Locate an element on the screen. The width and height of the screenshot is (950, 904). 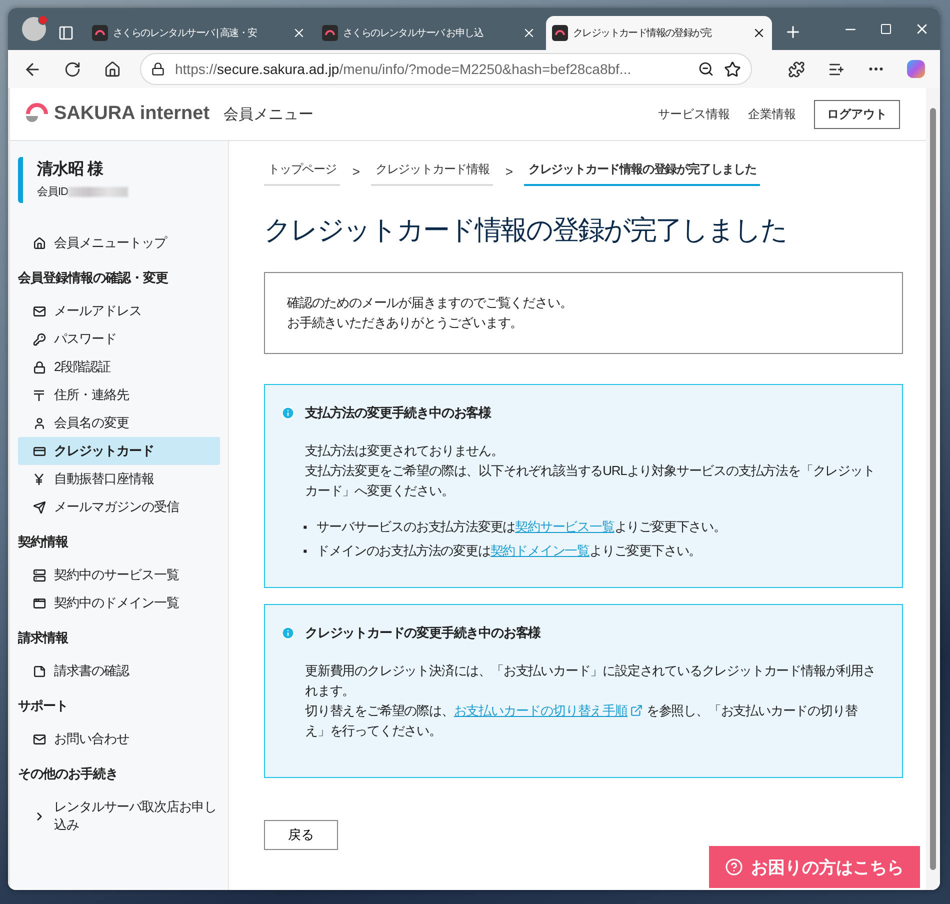
help-icon is located at coordinates (734, 867).